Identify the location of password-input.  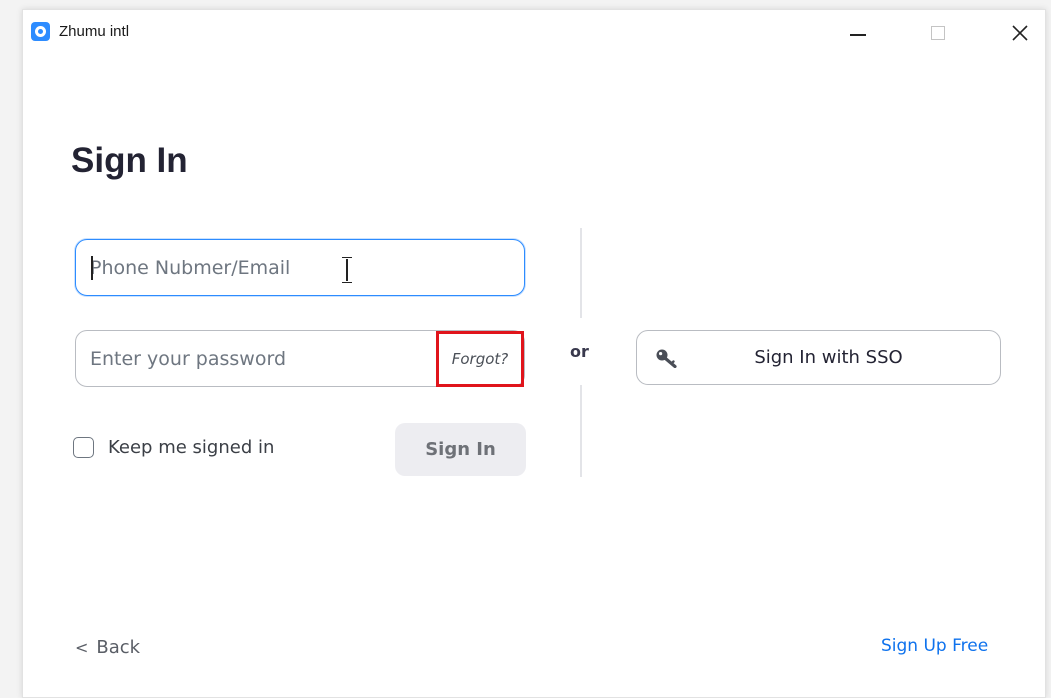
(253, 358).